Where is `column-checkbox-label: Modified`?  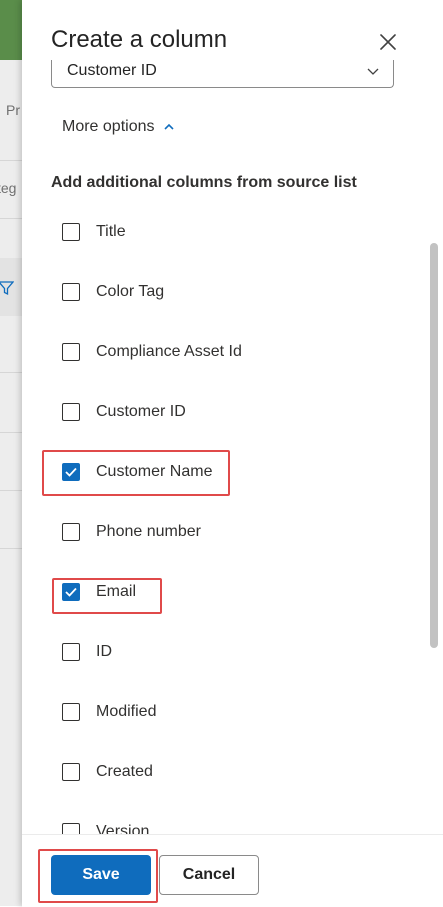
column-checkbox-label: Modified is located at coordinates (126, 711).